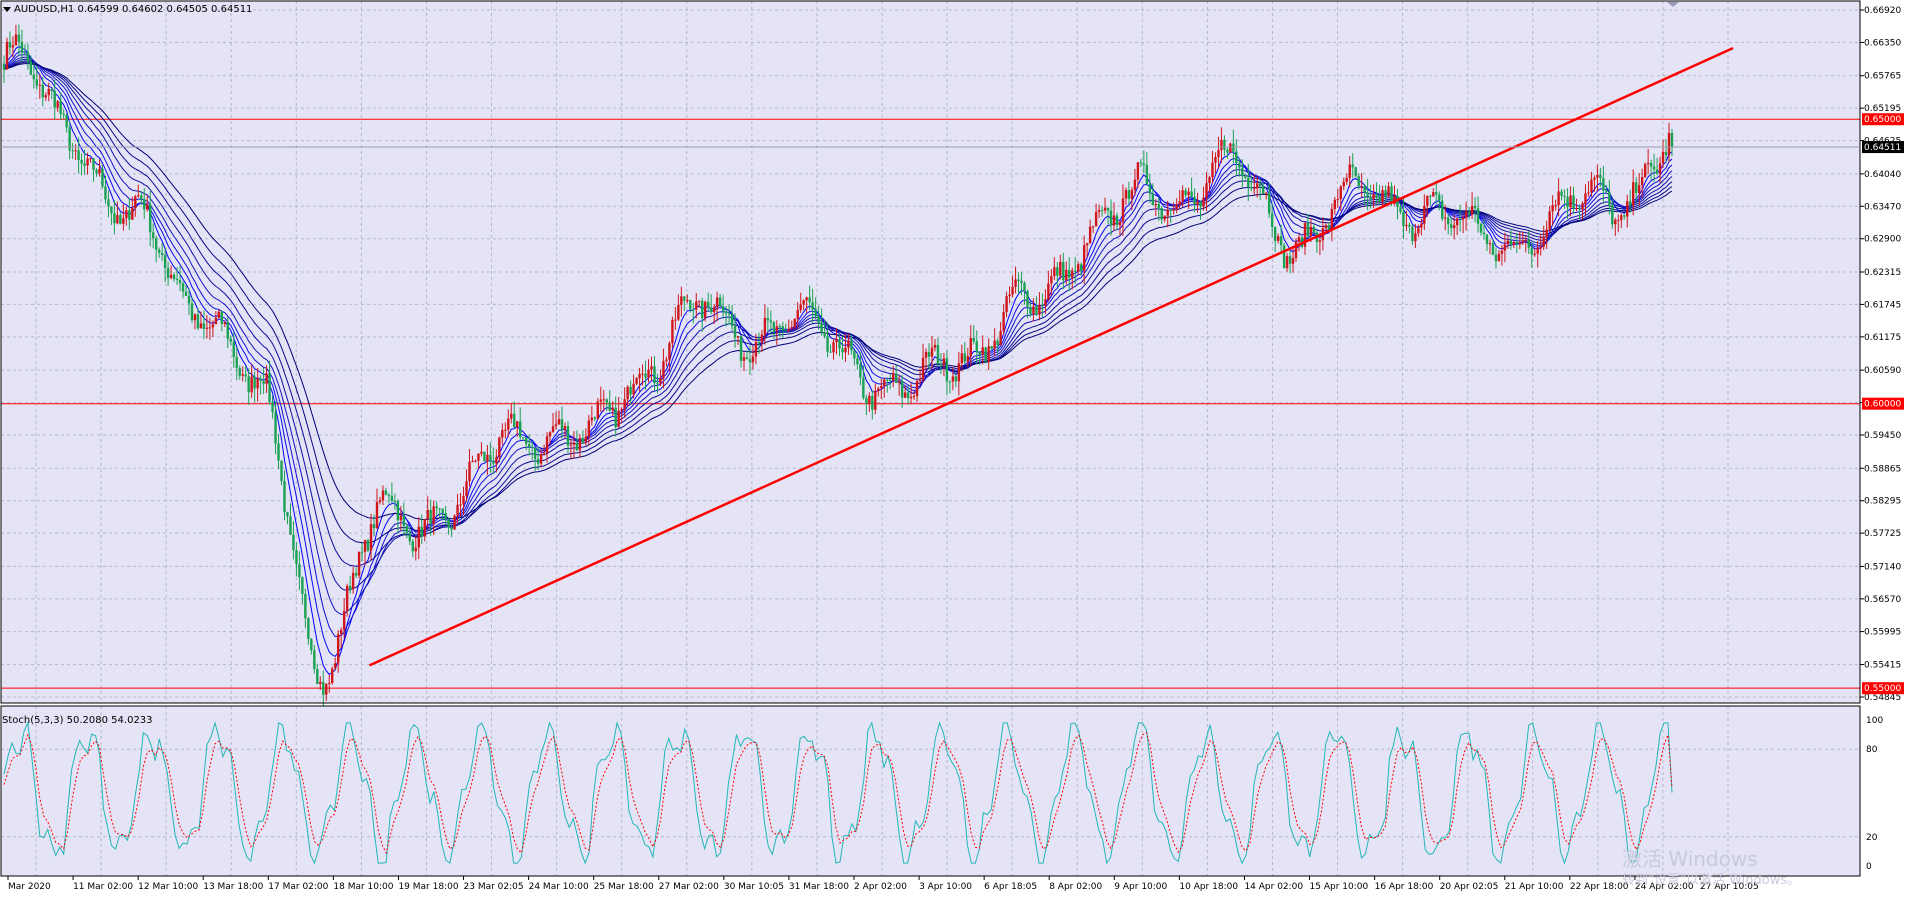 The width and height of the screenshot is (1905, 900). I want to click on price-tick-label: 0.61175, so click(1882, 338).